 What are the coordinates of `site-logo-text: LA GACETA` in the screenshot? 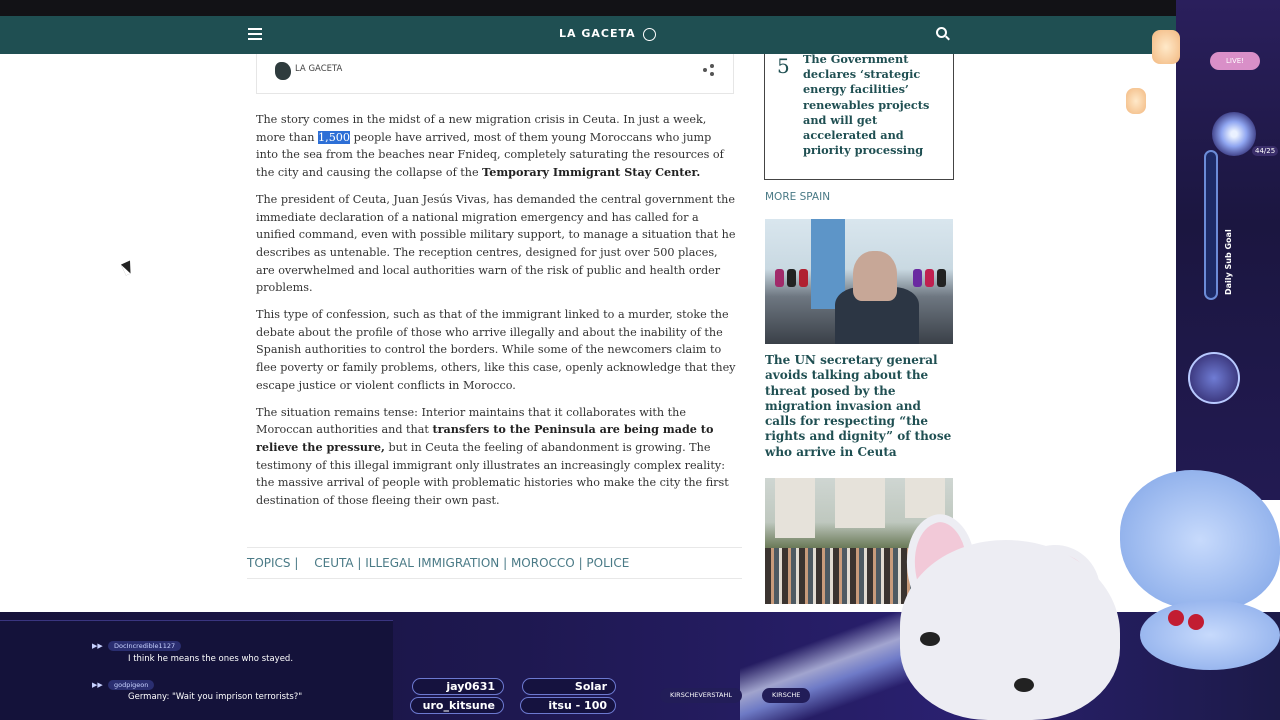 It's located at (597, 33).